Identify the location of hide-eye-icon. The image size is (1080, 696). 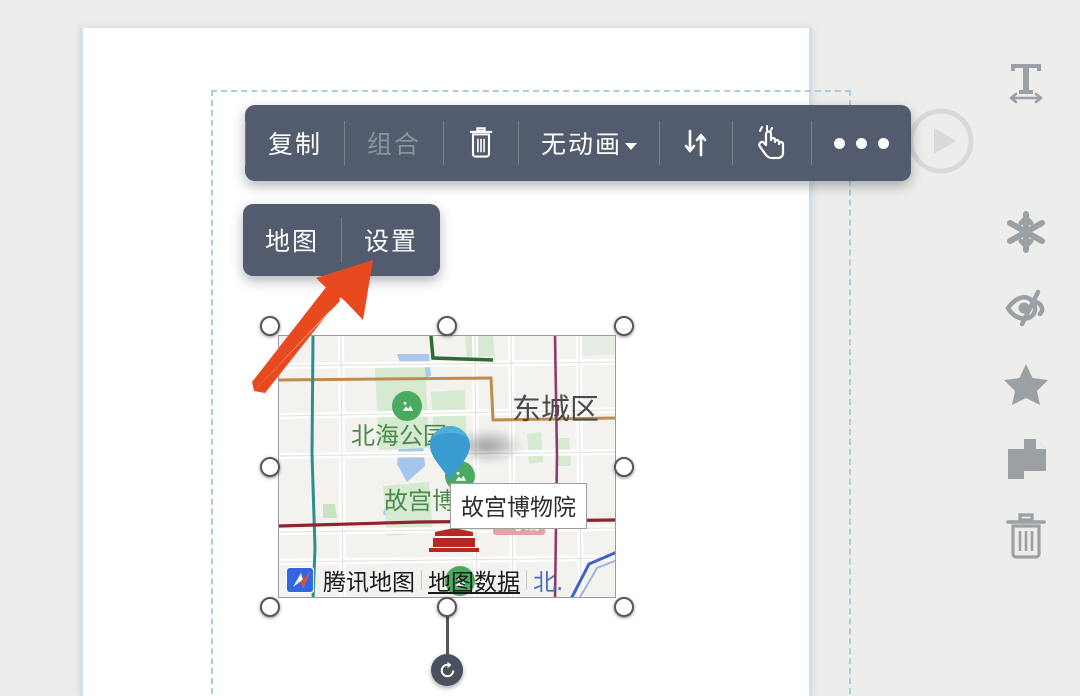
(1026, 308).